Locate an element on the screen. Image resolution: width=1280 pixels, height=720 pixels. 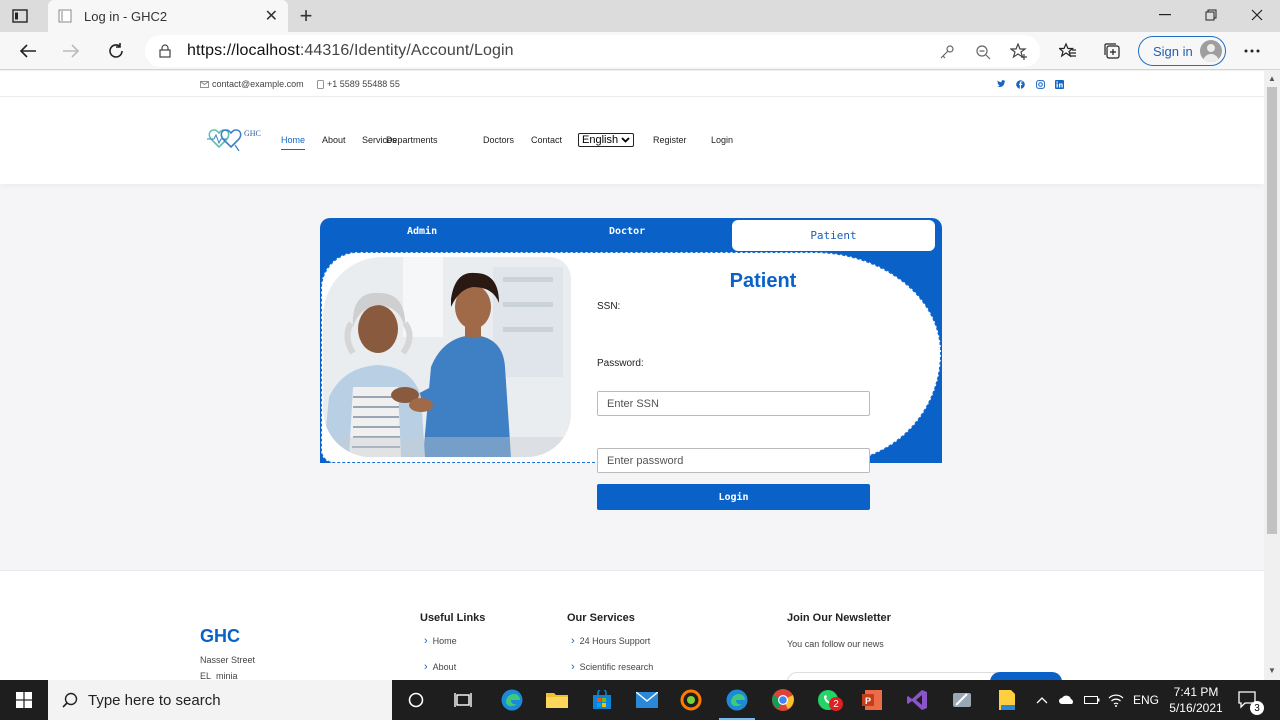
svg-text: P is located at coordinates (868, 701).